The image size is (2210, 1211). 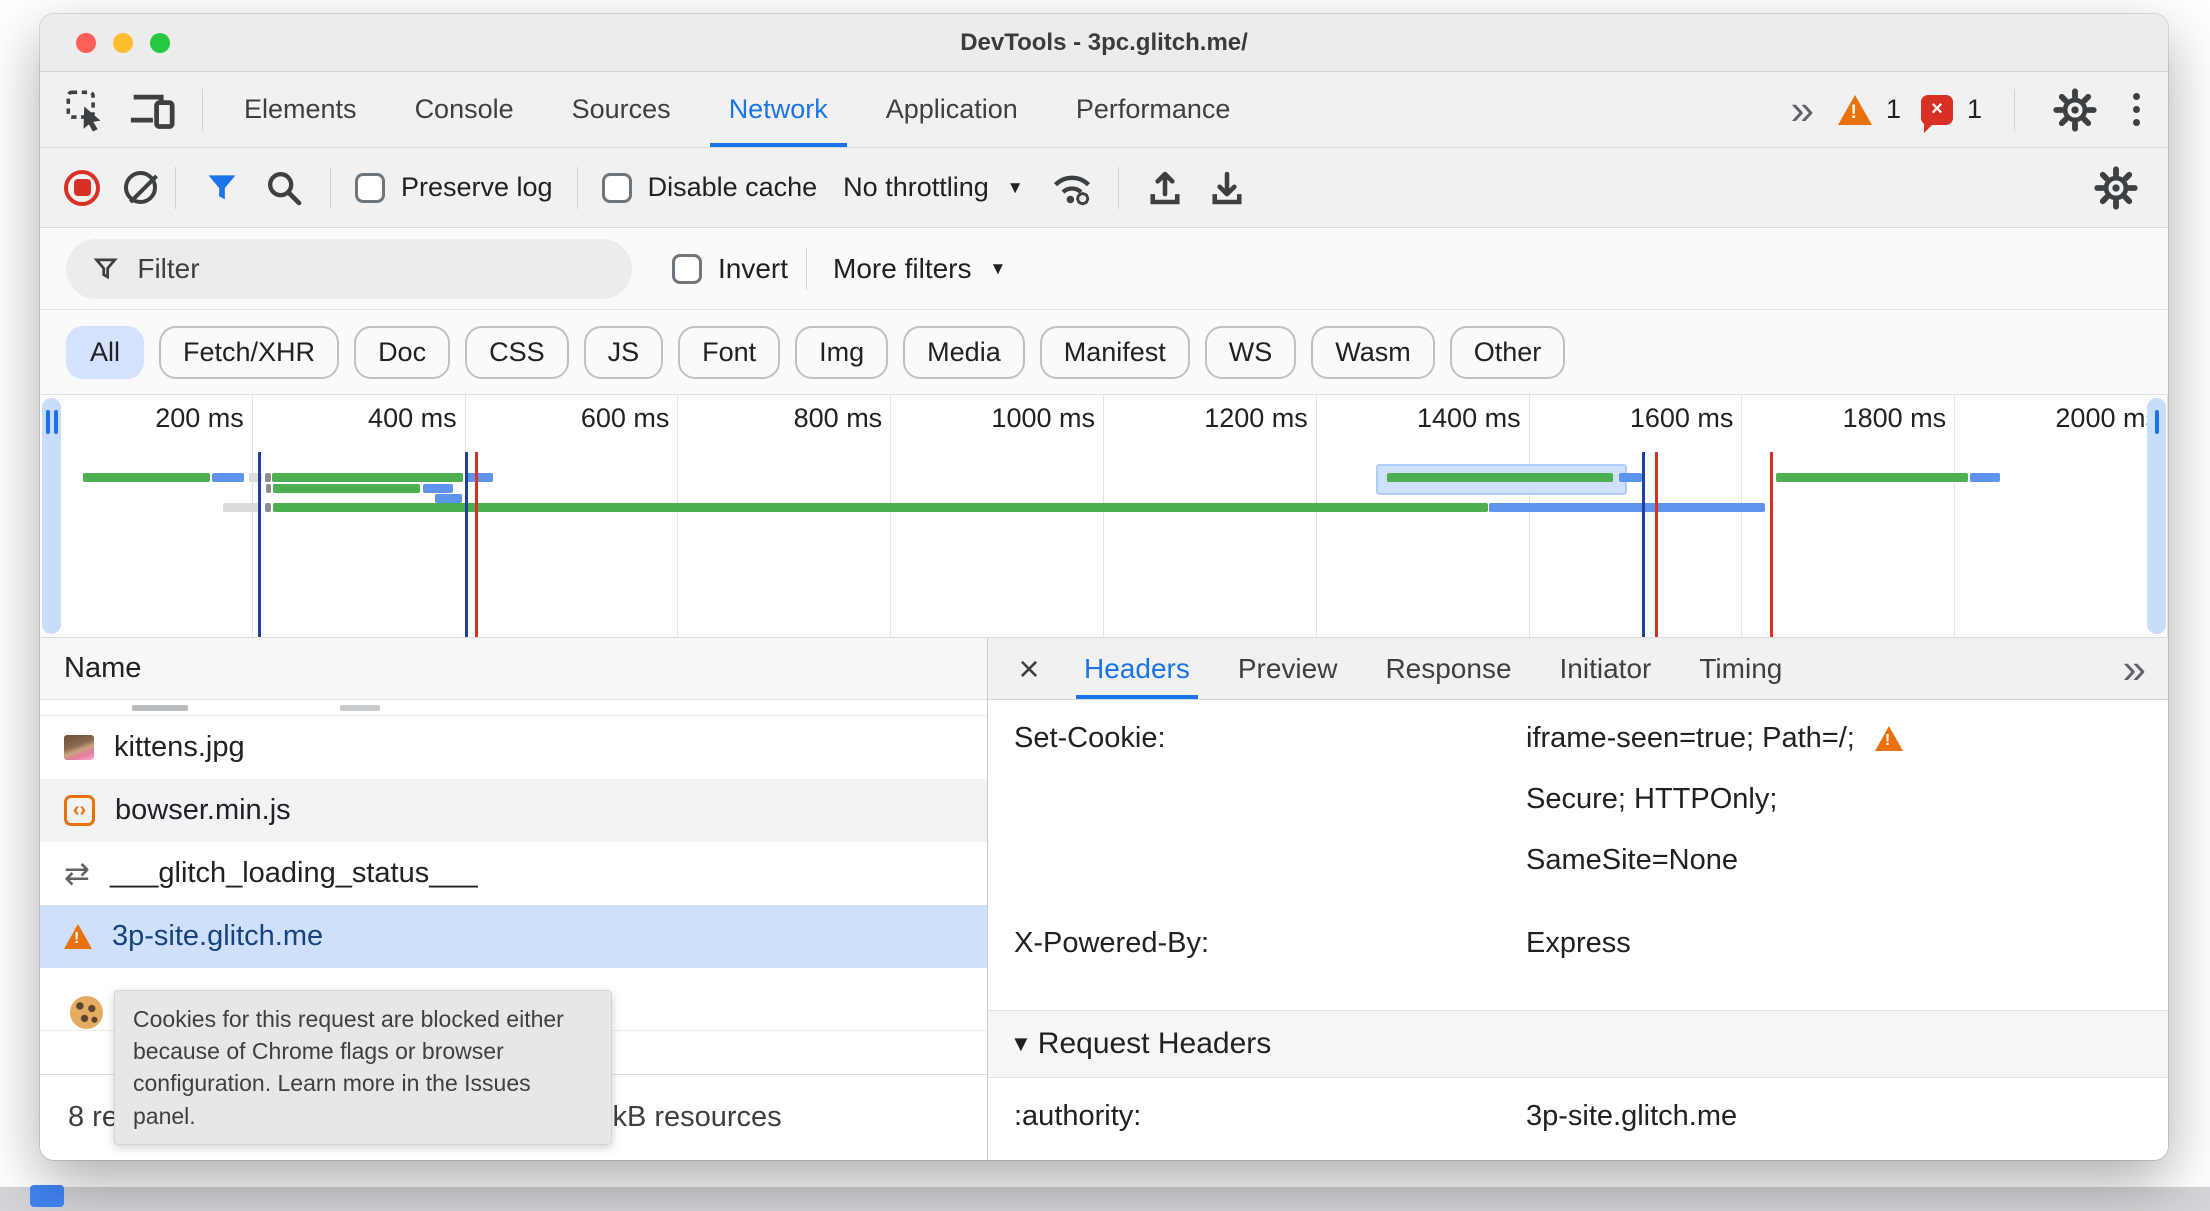 What do you see at coordinates (370, 187) in the screenshot?
I see `preserve-log-checkbox` at bounding box center [370, 187].